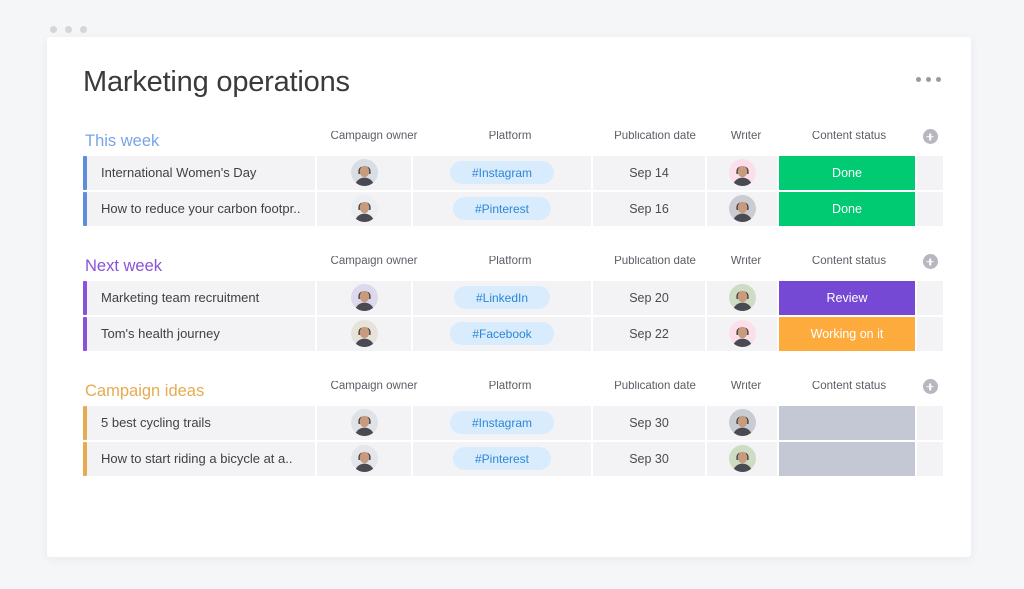 Image resolution: width=1024 pixels, height=589 pixels. Describe the element at coordinates (649, 172) in the screenshot. I see `cell-publication-date: Sep 14` at that location.